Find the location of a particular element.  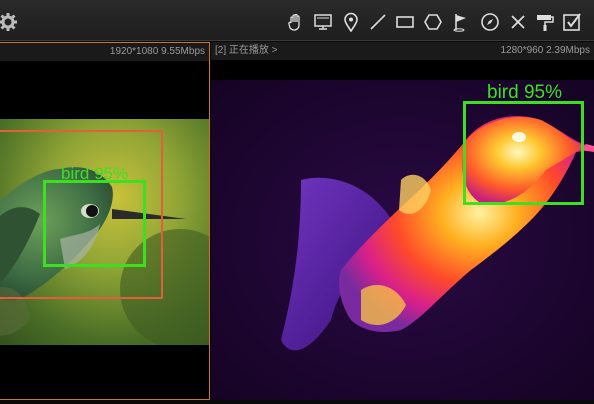

compass-icon is located at coordinates (490, 22).